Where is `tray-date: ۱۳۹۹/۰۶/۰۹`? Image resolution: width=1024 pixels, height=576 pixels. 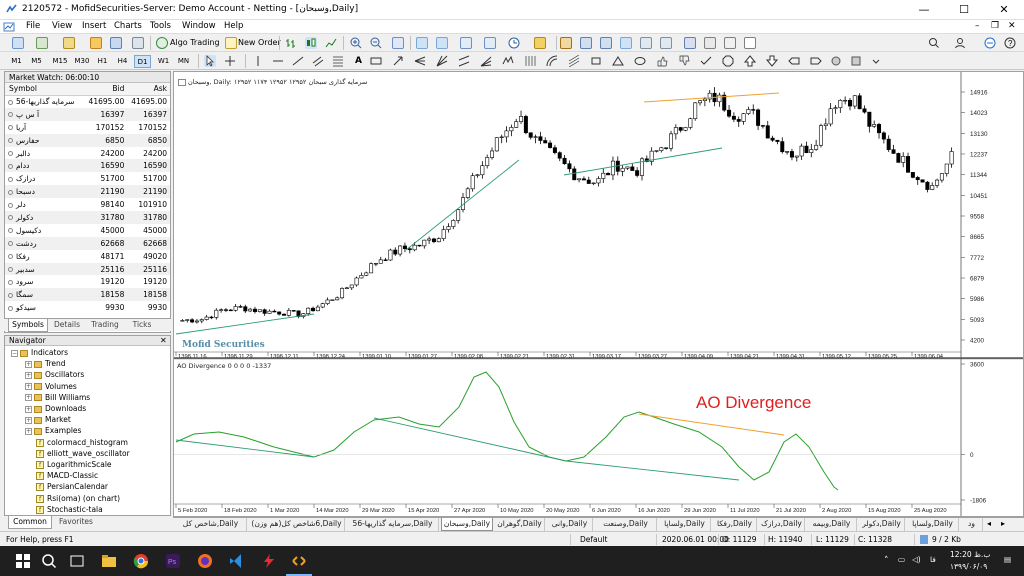 tray-date: ۱۳۹۹/۰۶/۰۹ is located at coordinates (968, 566).